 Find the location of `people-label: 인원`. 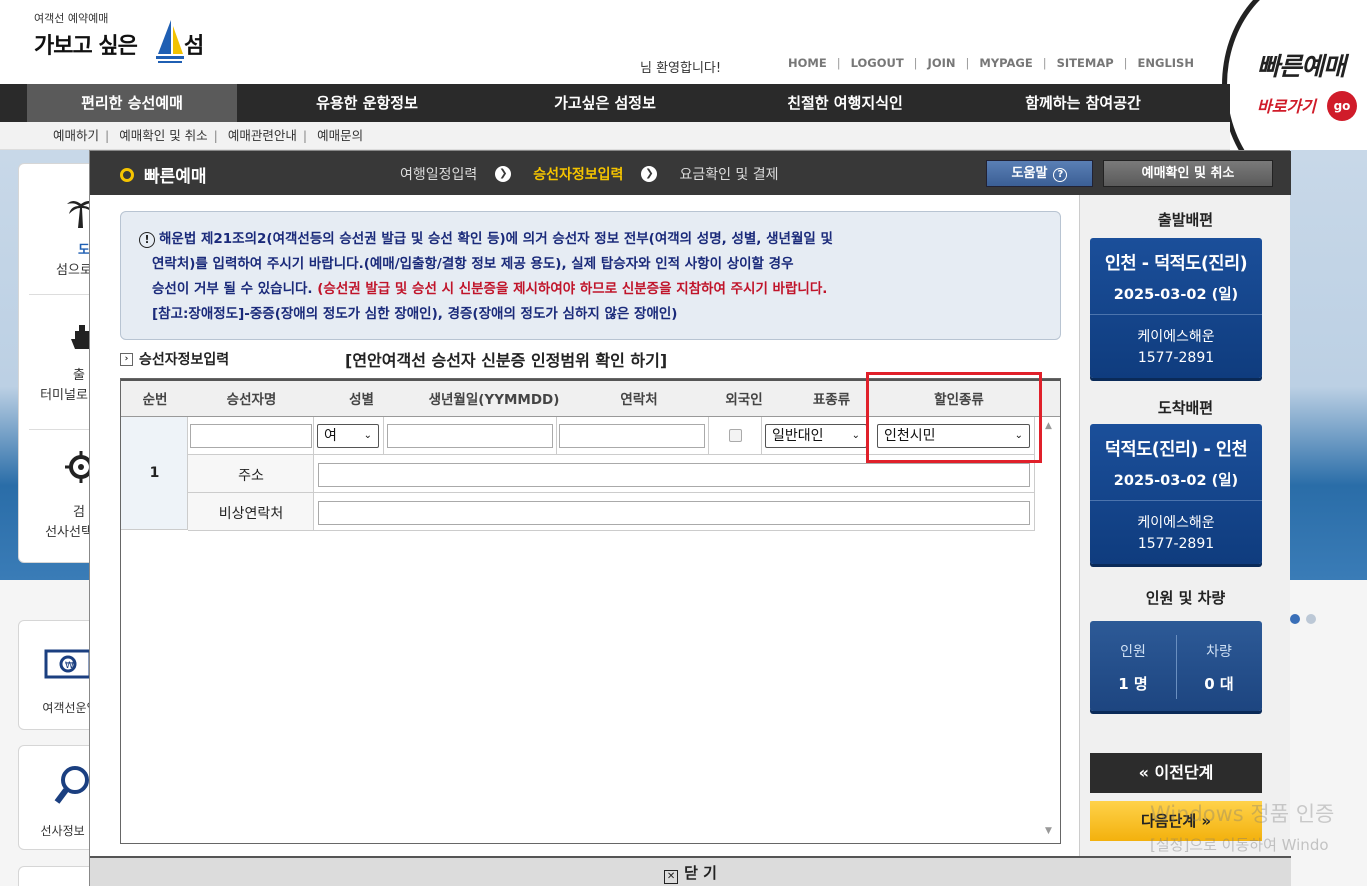

people-label: 인원 is located at coordinates (1133, 652).